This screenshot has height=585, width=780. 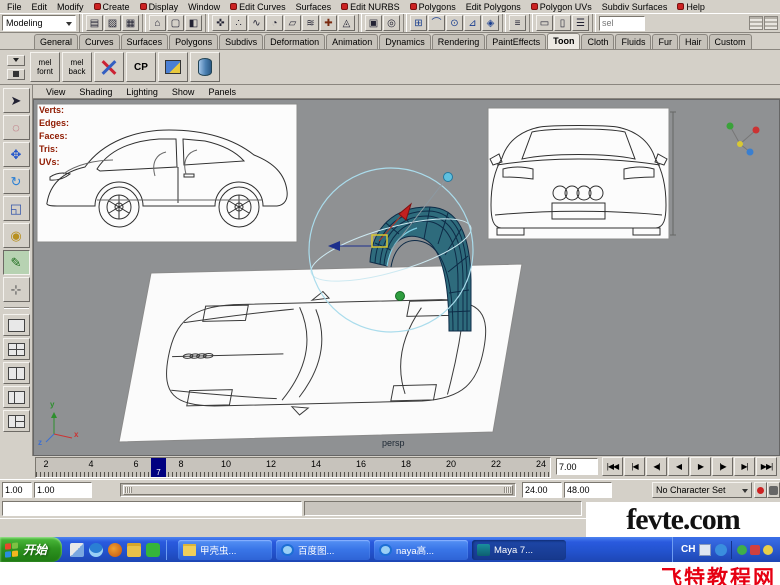 What do you see at coordinates (16, 100) in the screenshot?
I see `select-tool-button: ➤` at bounding box center [16, 100].